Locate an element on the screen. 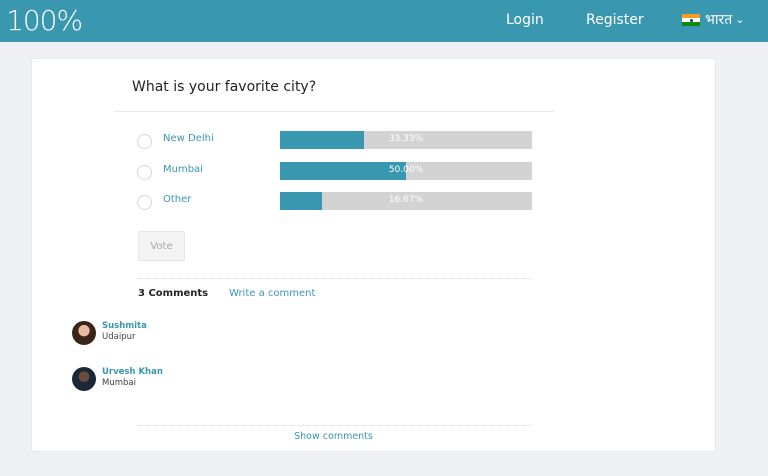 This screenshot has width=768, height=476. language-selector: भारत ⌄ is located at coordinates (713, 20).